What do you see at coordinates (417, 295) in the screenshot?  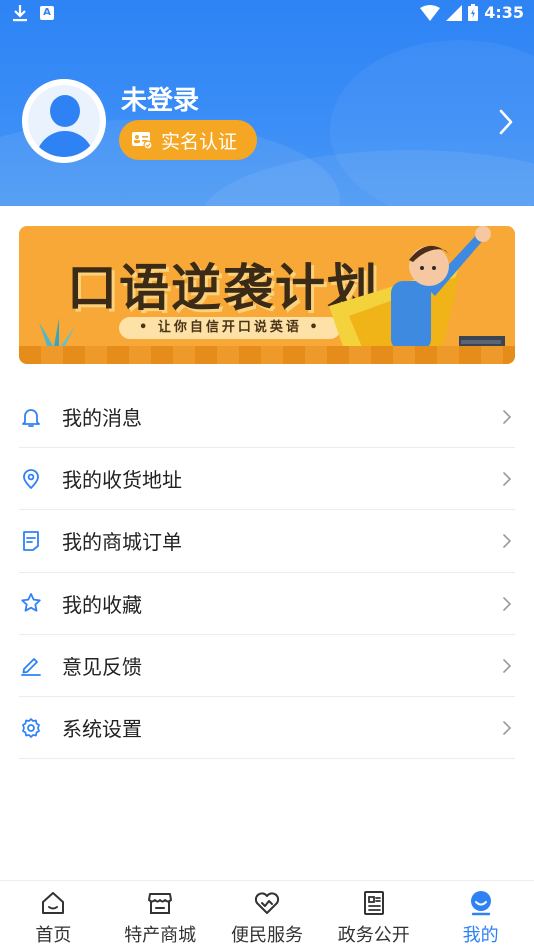 I see `superhero-illustration` at bounding box center [417, 295].